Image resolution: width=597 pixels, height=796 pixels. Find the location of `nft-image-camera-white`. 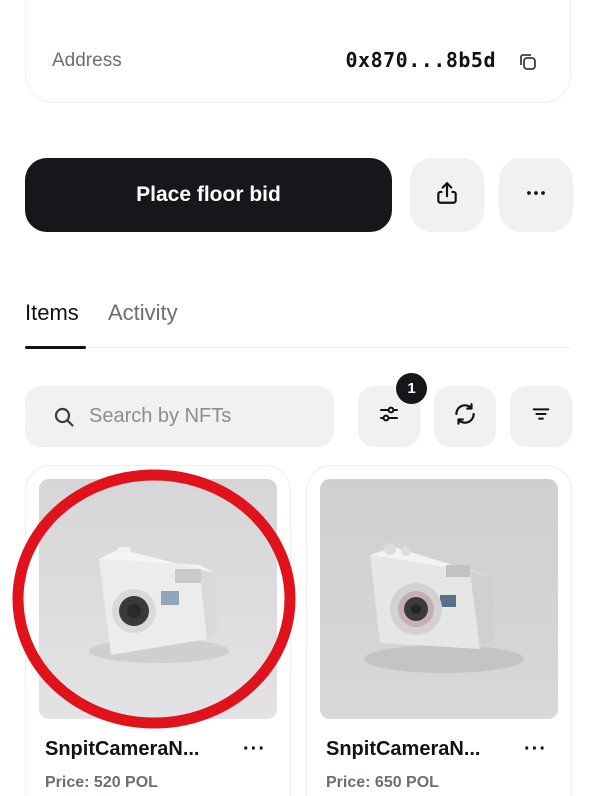

nft-image-camera-white is located at coordinates (158, 599).